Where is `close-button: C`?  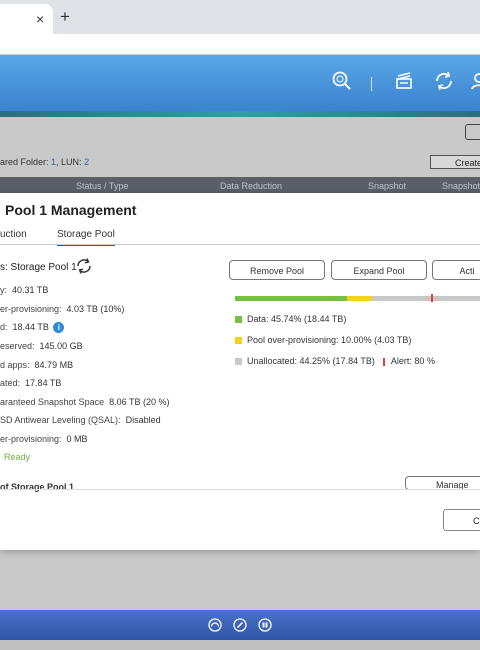 close-button: C is located at coordinates (461, 520).